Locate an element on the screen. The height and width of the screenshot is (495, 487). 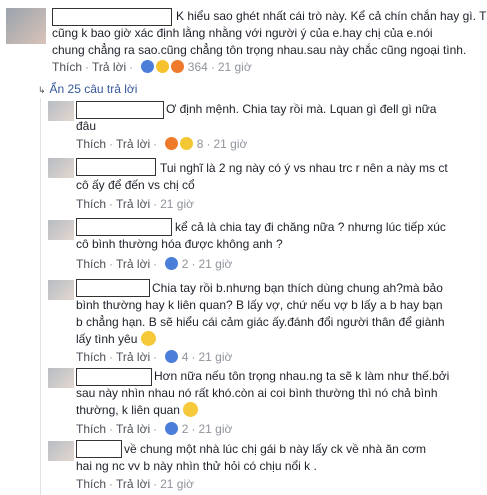
reply-text-fragment: thường, k liên quan is located at coordinates (128, 410).